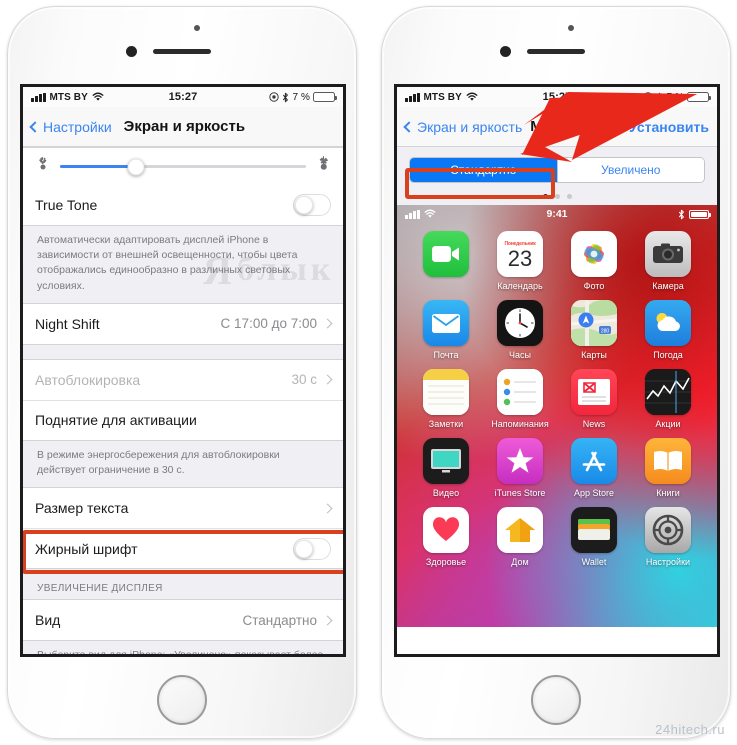 The height and width of the screenshot is (745, 737). I want to click on view-row: Вид Стандартно, so click(183, 620).